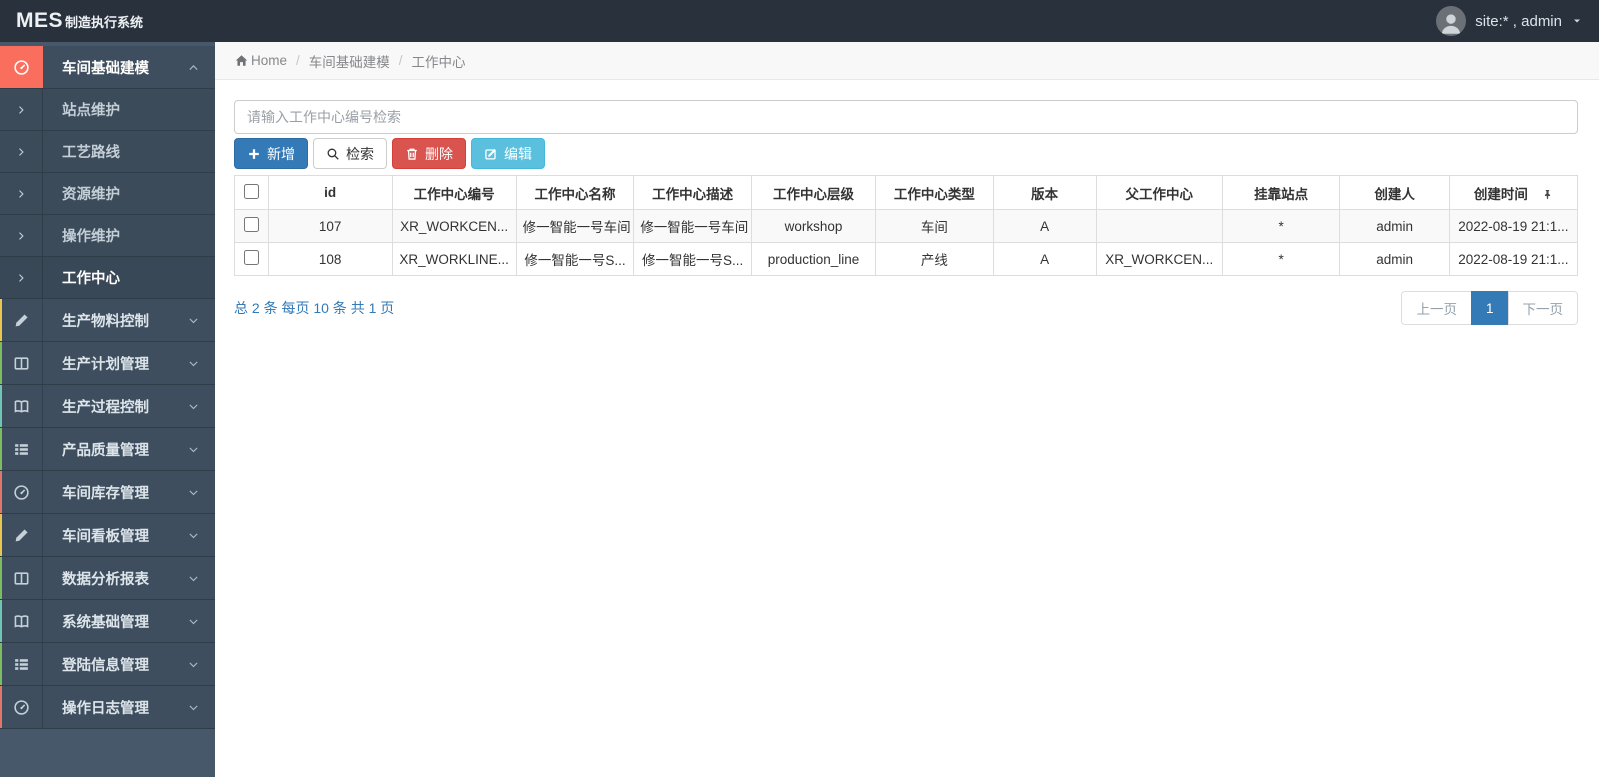  Describe the element at coordinates (1500, 194) in the screenshot. I see `column-header-label: 创建时间` at that location.